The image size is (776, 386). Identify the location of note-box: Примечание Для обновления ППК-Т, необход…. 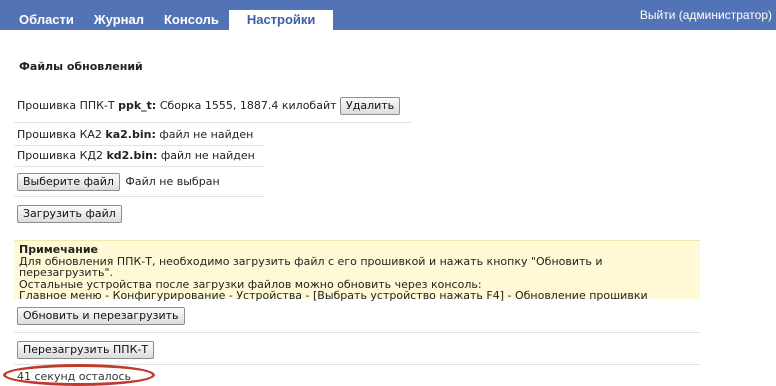
(357, 271).